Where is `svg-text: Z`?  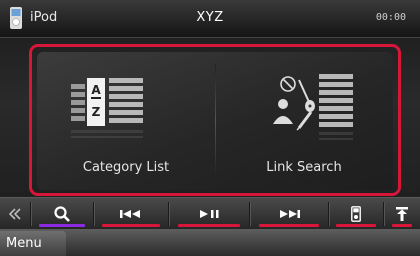 svg-text: Z is located at coordinates (96, 112).